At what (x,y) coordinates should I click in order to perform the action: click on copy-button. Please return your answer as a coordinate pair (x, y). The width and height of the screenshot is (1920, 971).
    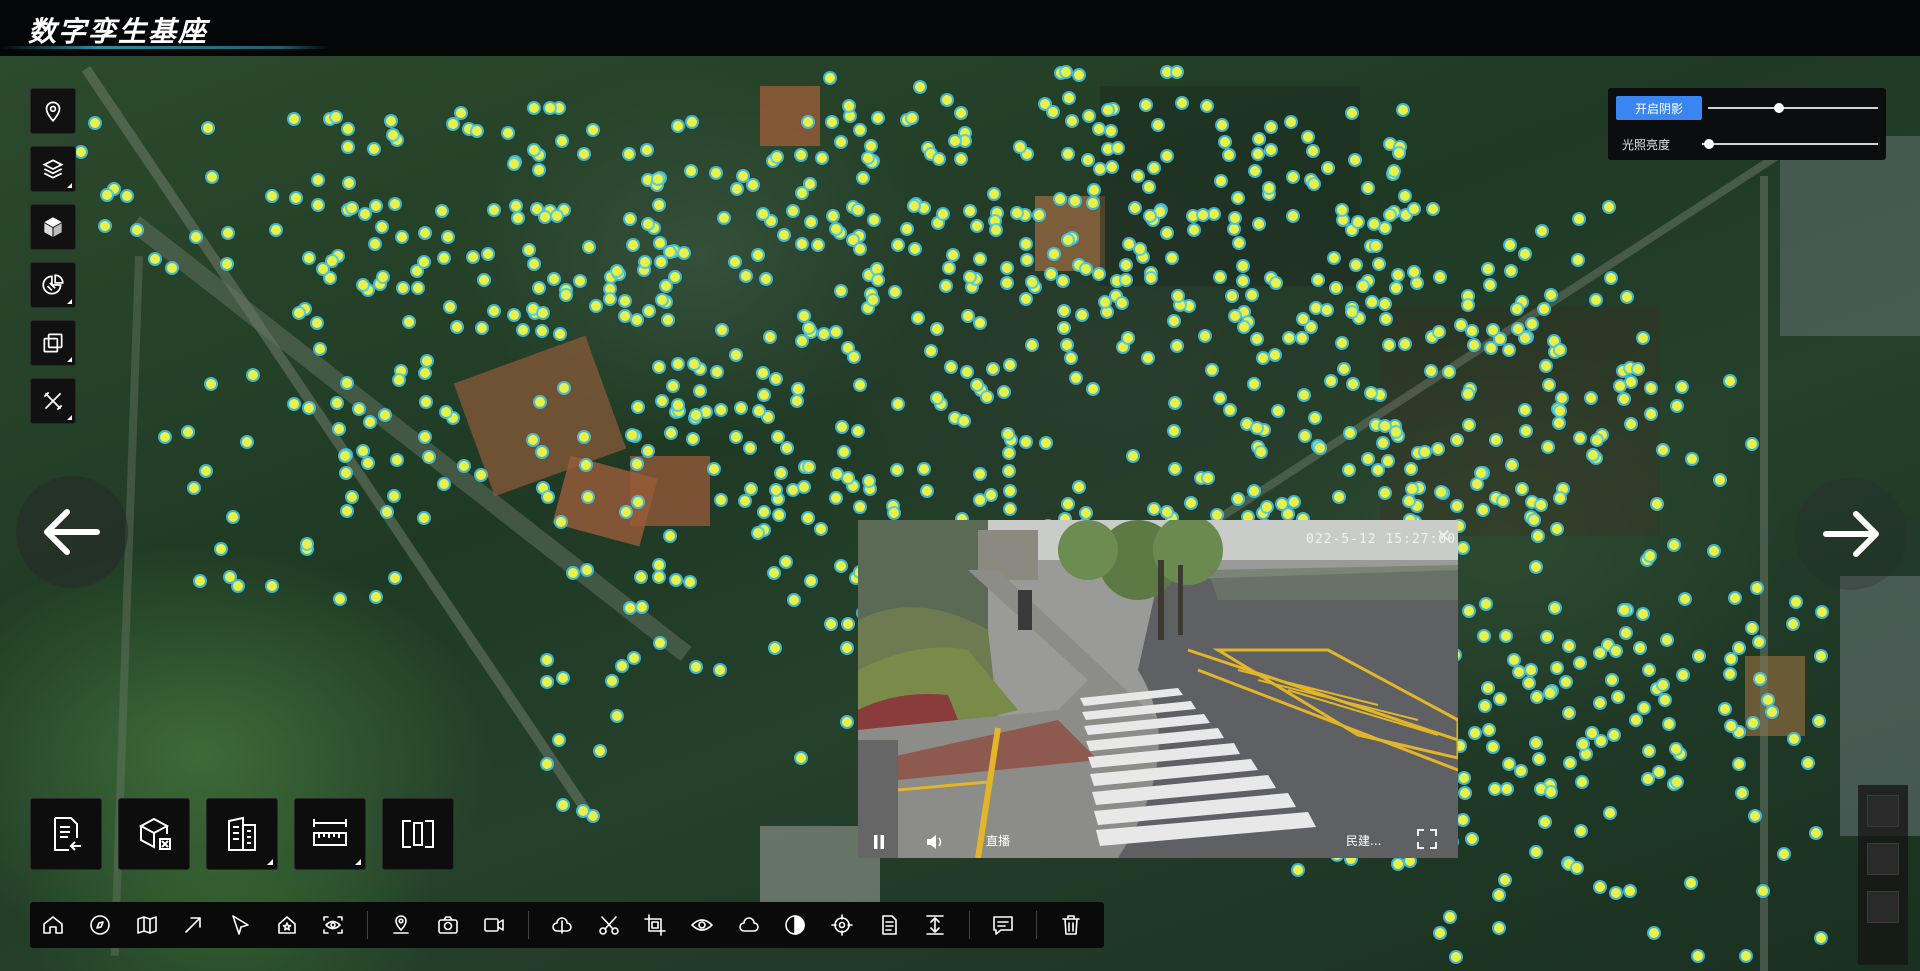
    Looking at the image, I should click on (53, 343).